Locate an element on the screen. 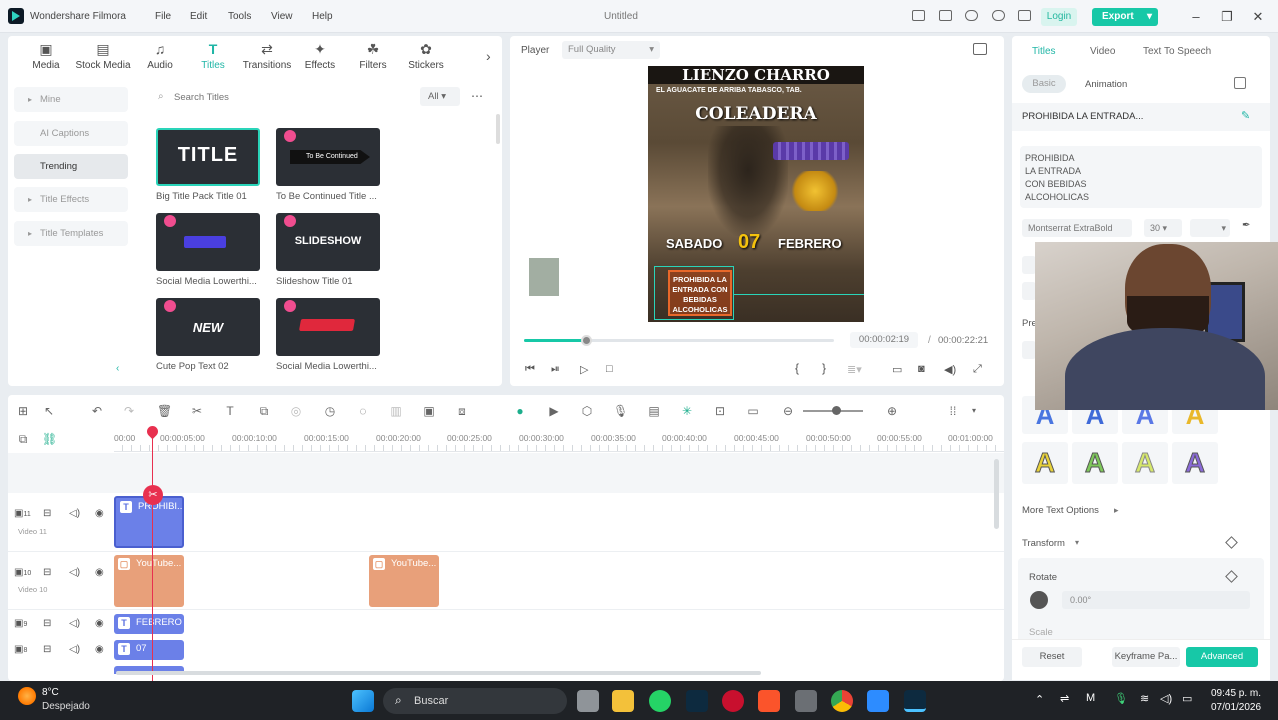 This screenshot has height=720, width=1278. chevron-down-icon: ▾ is located at coordinates (974, 411).